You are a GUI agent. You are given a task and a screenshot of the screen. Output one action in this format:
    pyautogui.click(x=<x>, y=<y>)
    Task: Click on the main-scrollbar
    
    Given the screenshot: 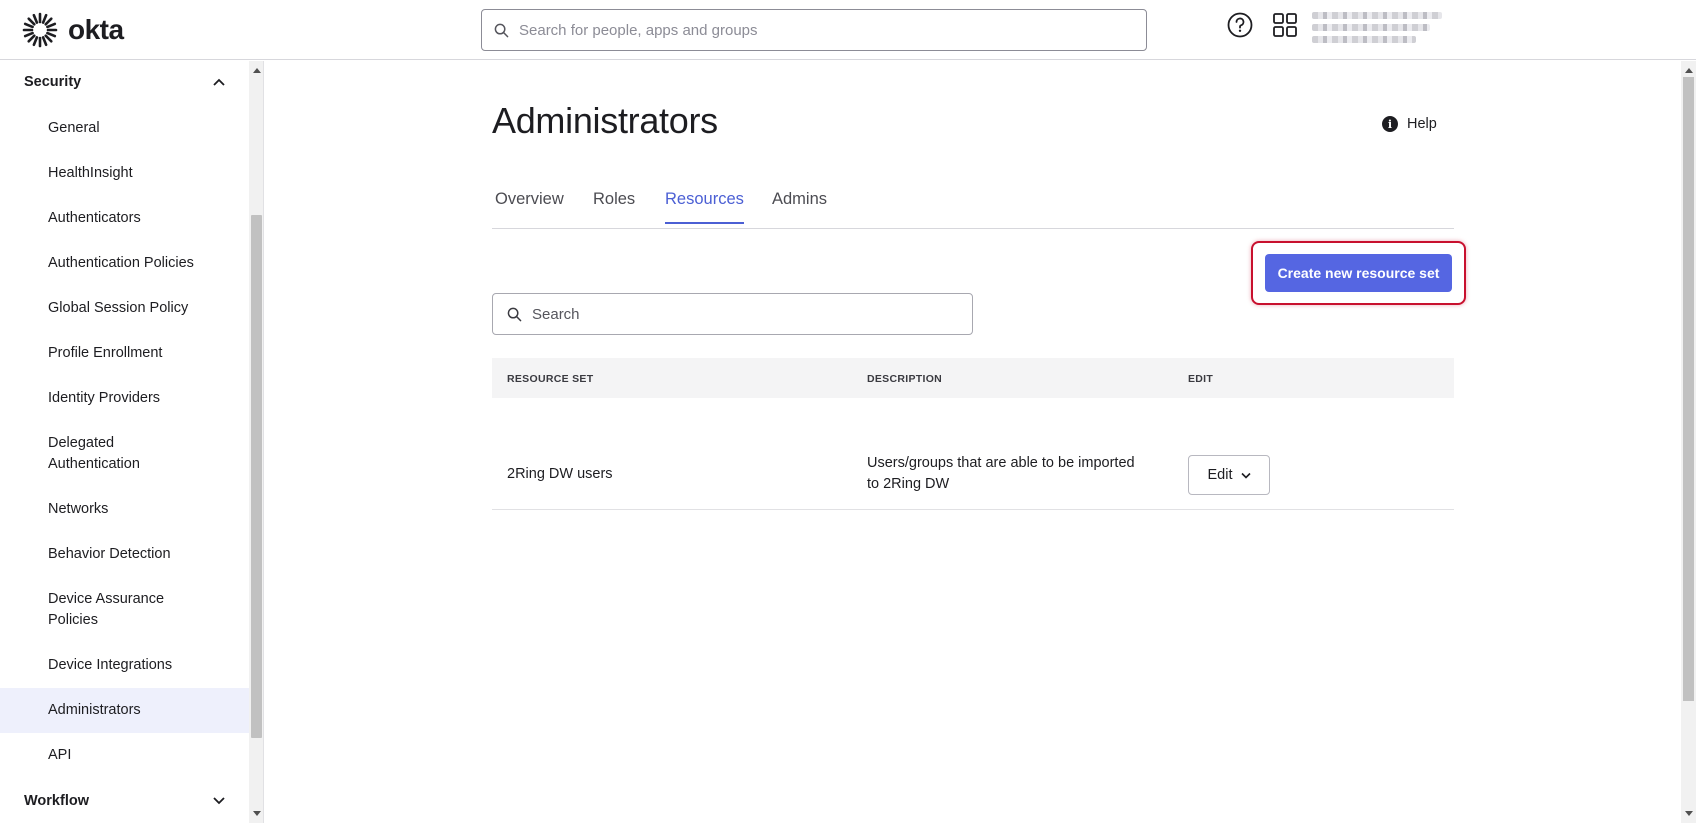 What is the action you would take?
    pyautogui.click(x=1688, y=442)
    